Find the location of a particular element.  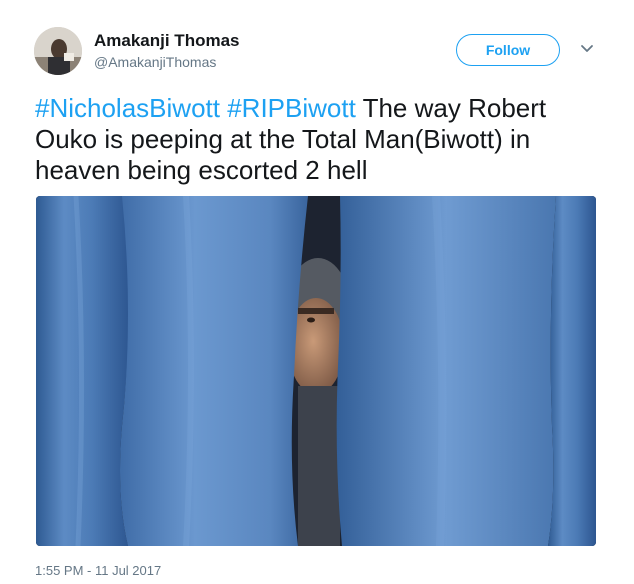

author-handle: @AmakanjiThomas is located at coordinates (155, 62).